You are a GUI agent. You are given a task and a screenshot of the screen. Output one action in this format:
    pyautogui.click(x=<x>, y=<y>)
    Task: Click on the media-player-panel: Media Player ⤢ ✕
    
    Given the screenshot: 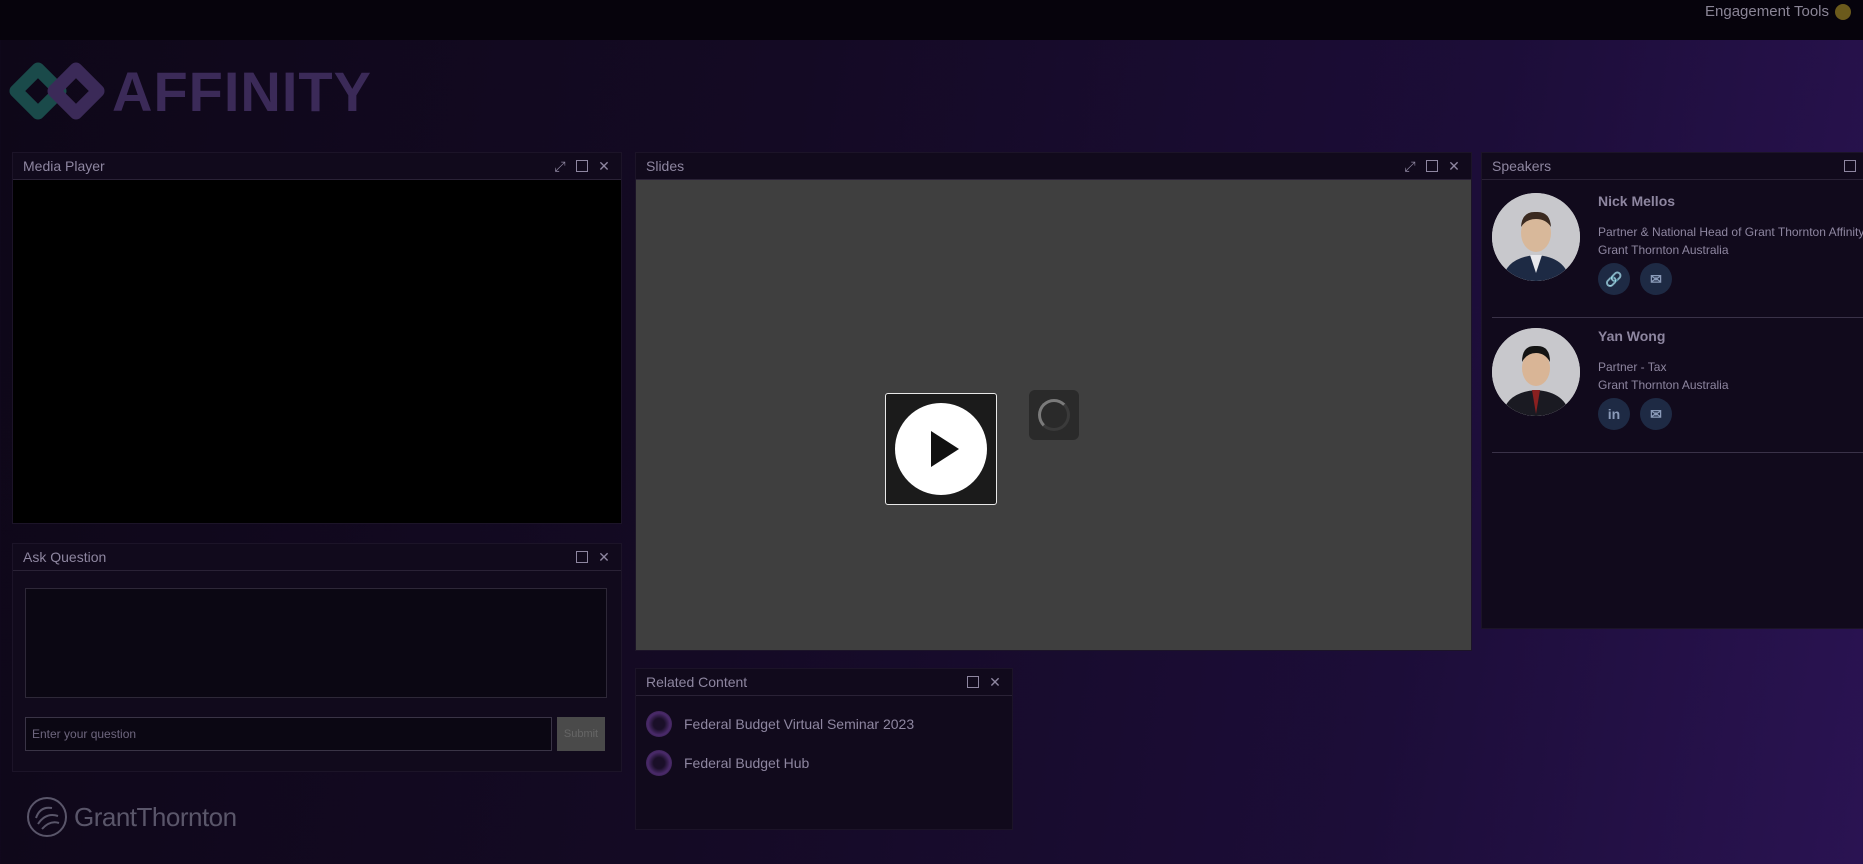 What is the action you would take?
    pyautogui.click(x=317, y=338)
    